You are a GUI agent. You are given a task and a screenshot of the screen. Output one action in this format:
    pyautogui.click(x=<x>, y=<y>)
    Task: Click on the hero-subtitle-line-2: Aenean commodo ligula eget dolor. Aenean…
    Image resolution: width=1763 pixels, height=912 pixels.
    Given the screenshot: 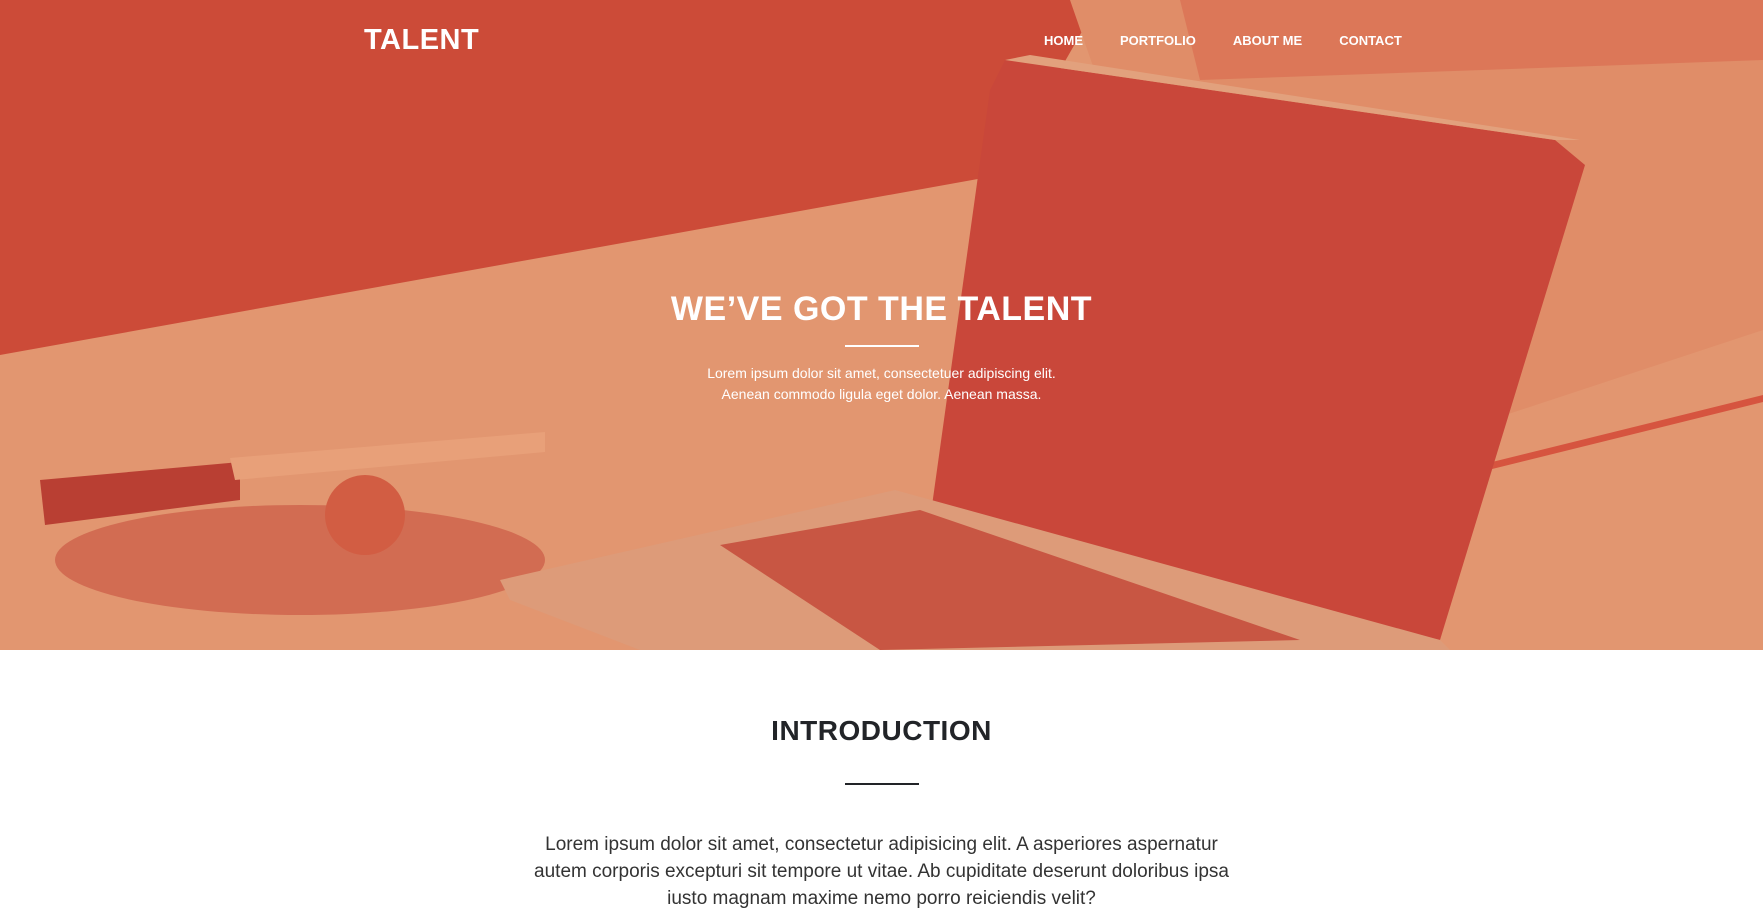 What is the action you would take?
    pyautogui.click(x=881, y=394)
    